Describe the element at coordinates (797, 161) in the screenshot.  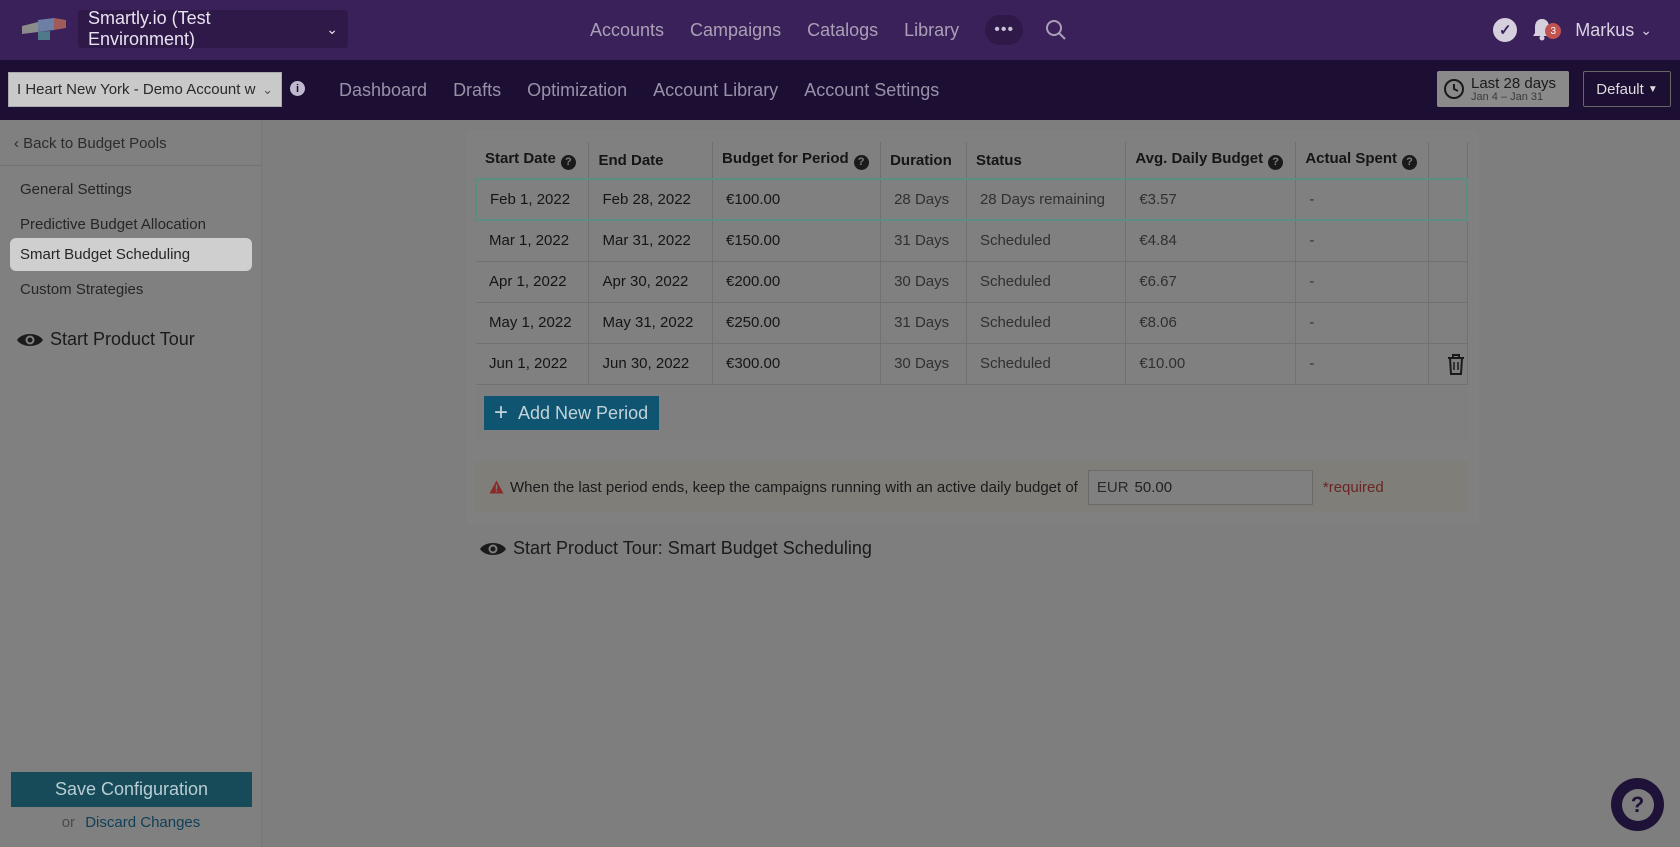
I see `header-budget-for-period: Budget for Period?` at that location.